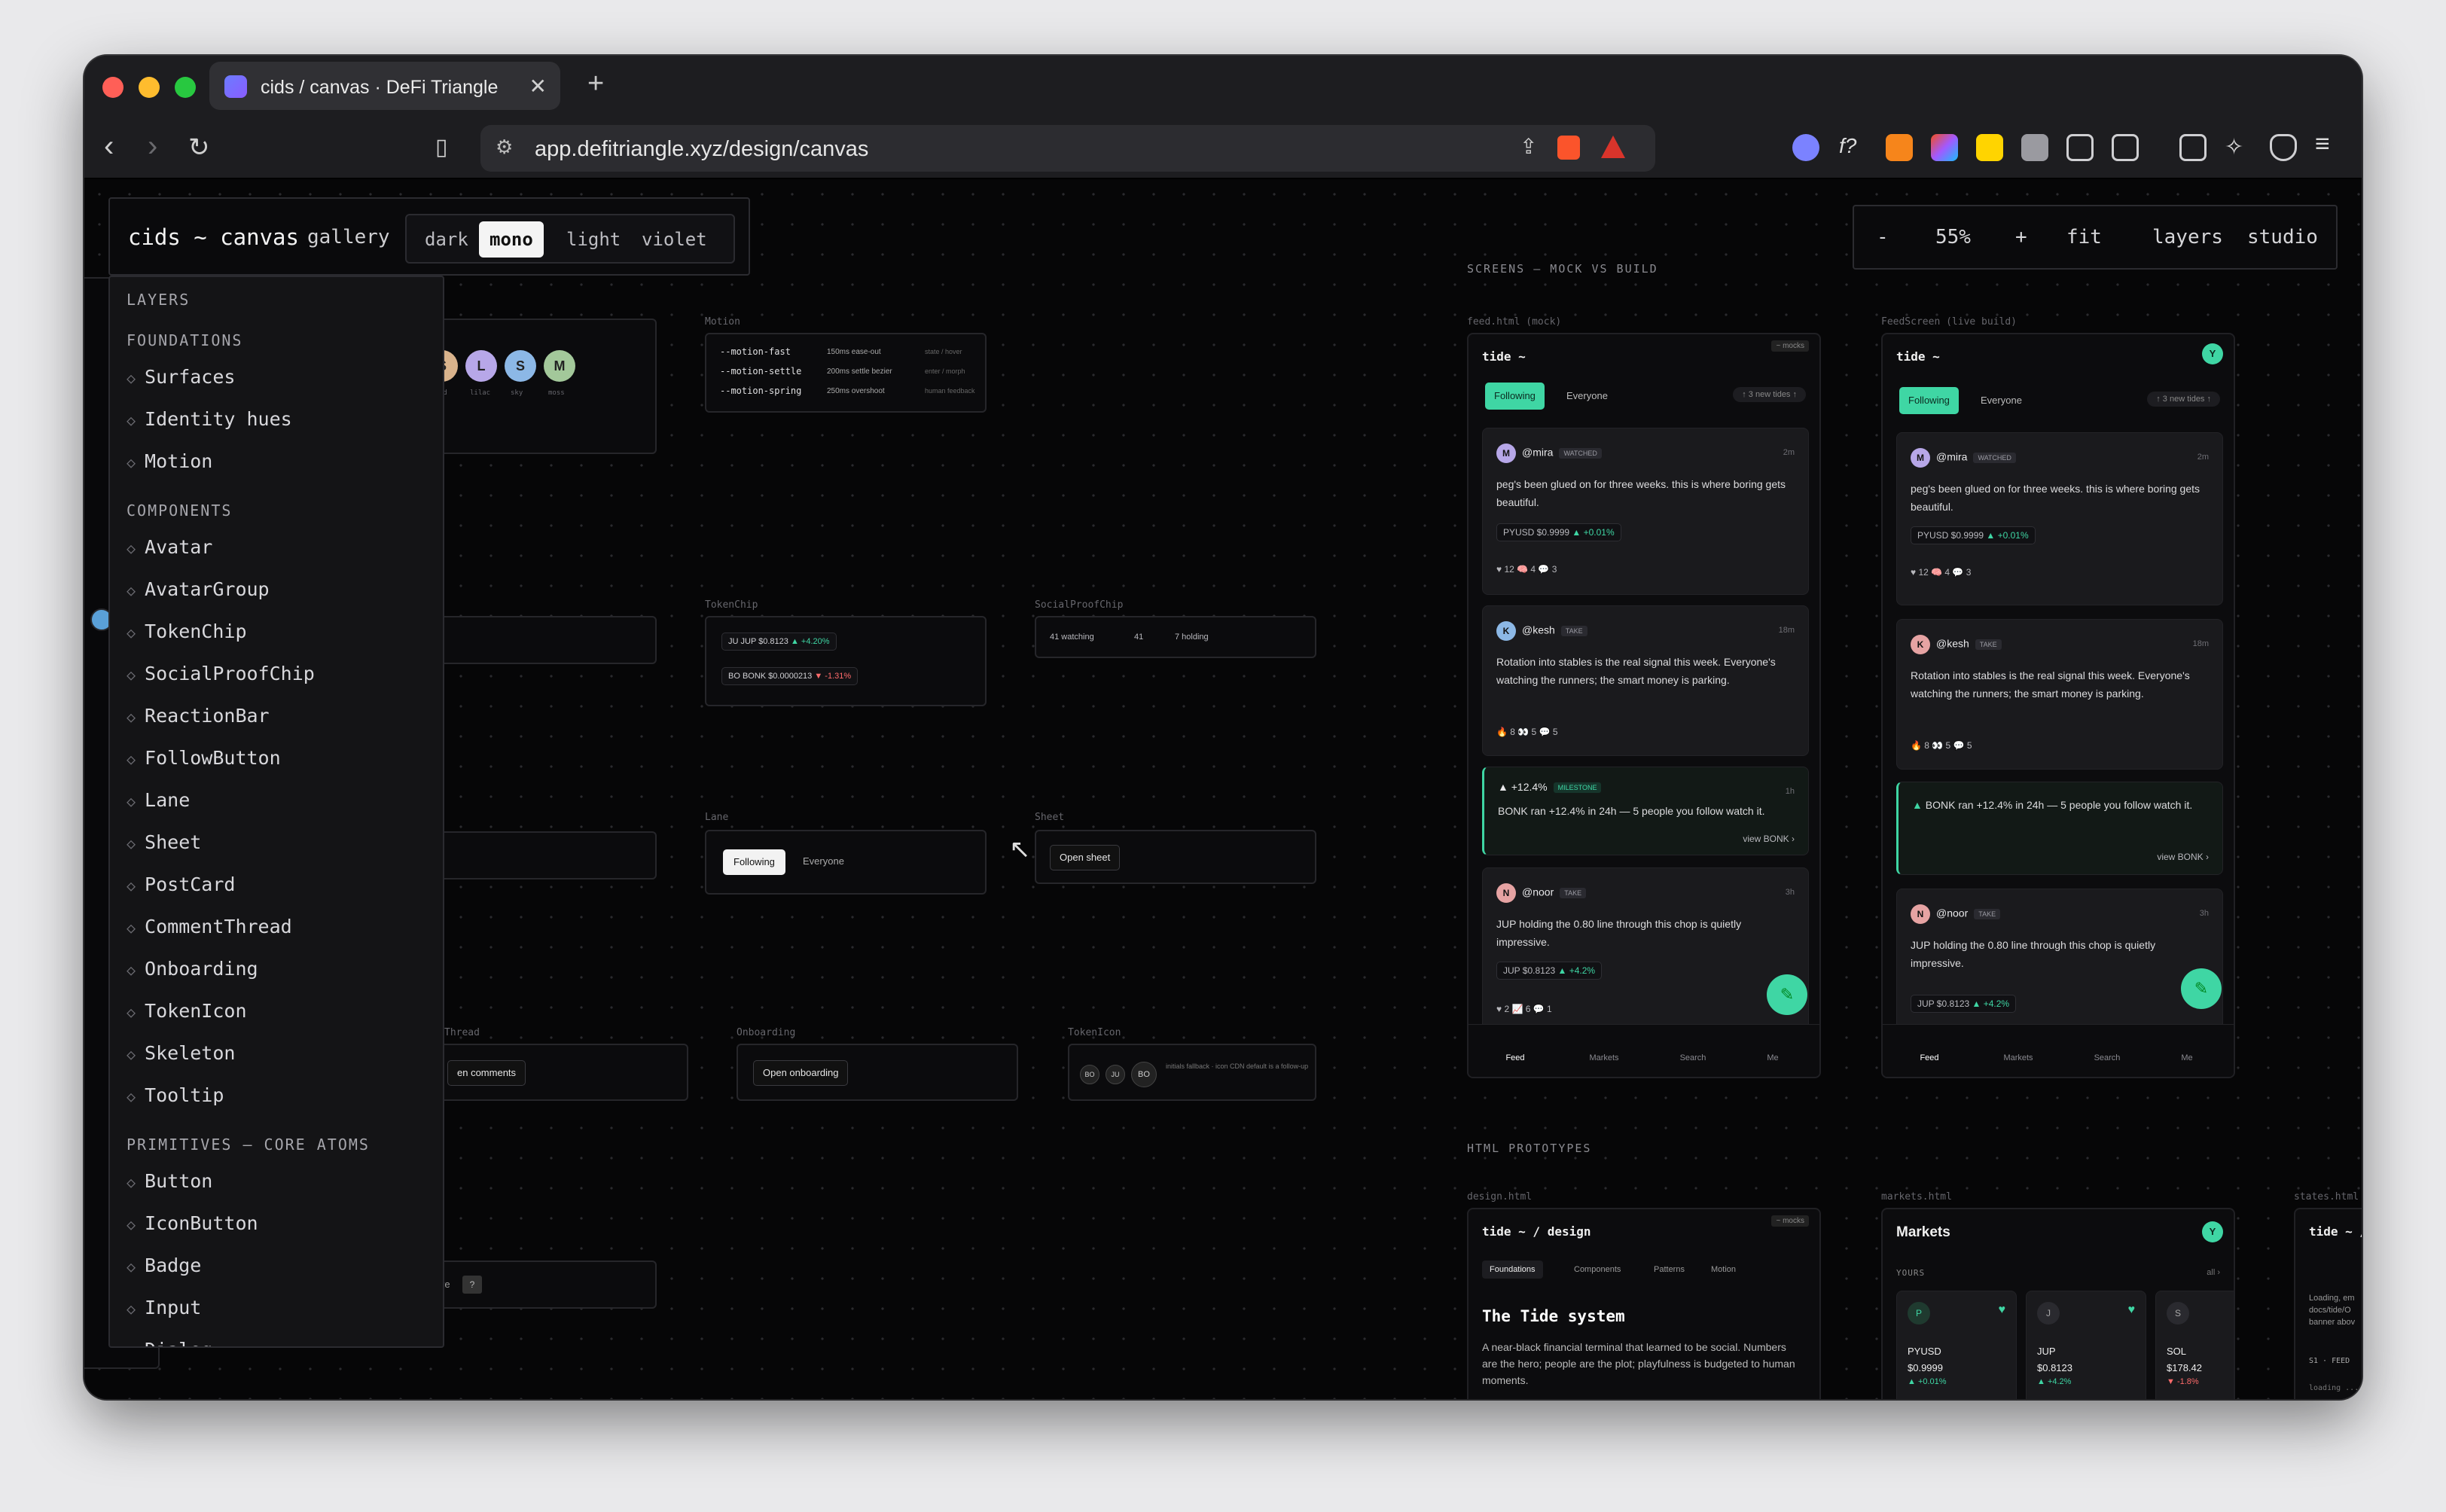  I want to click on close-window-button, so click(113, 87).